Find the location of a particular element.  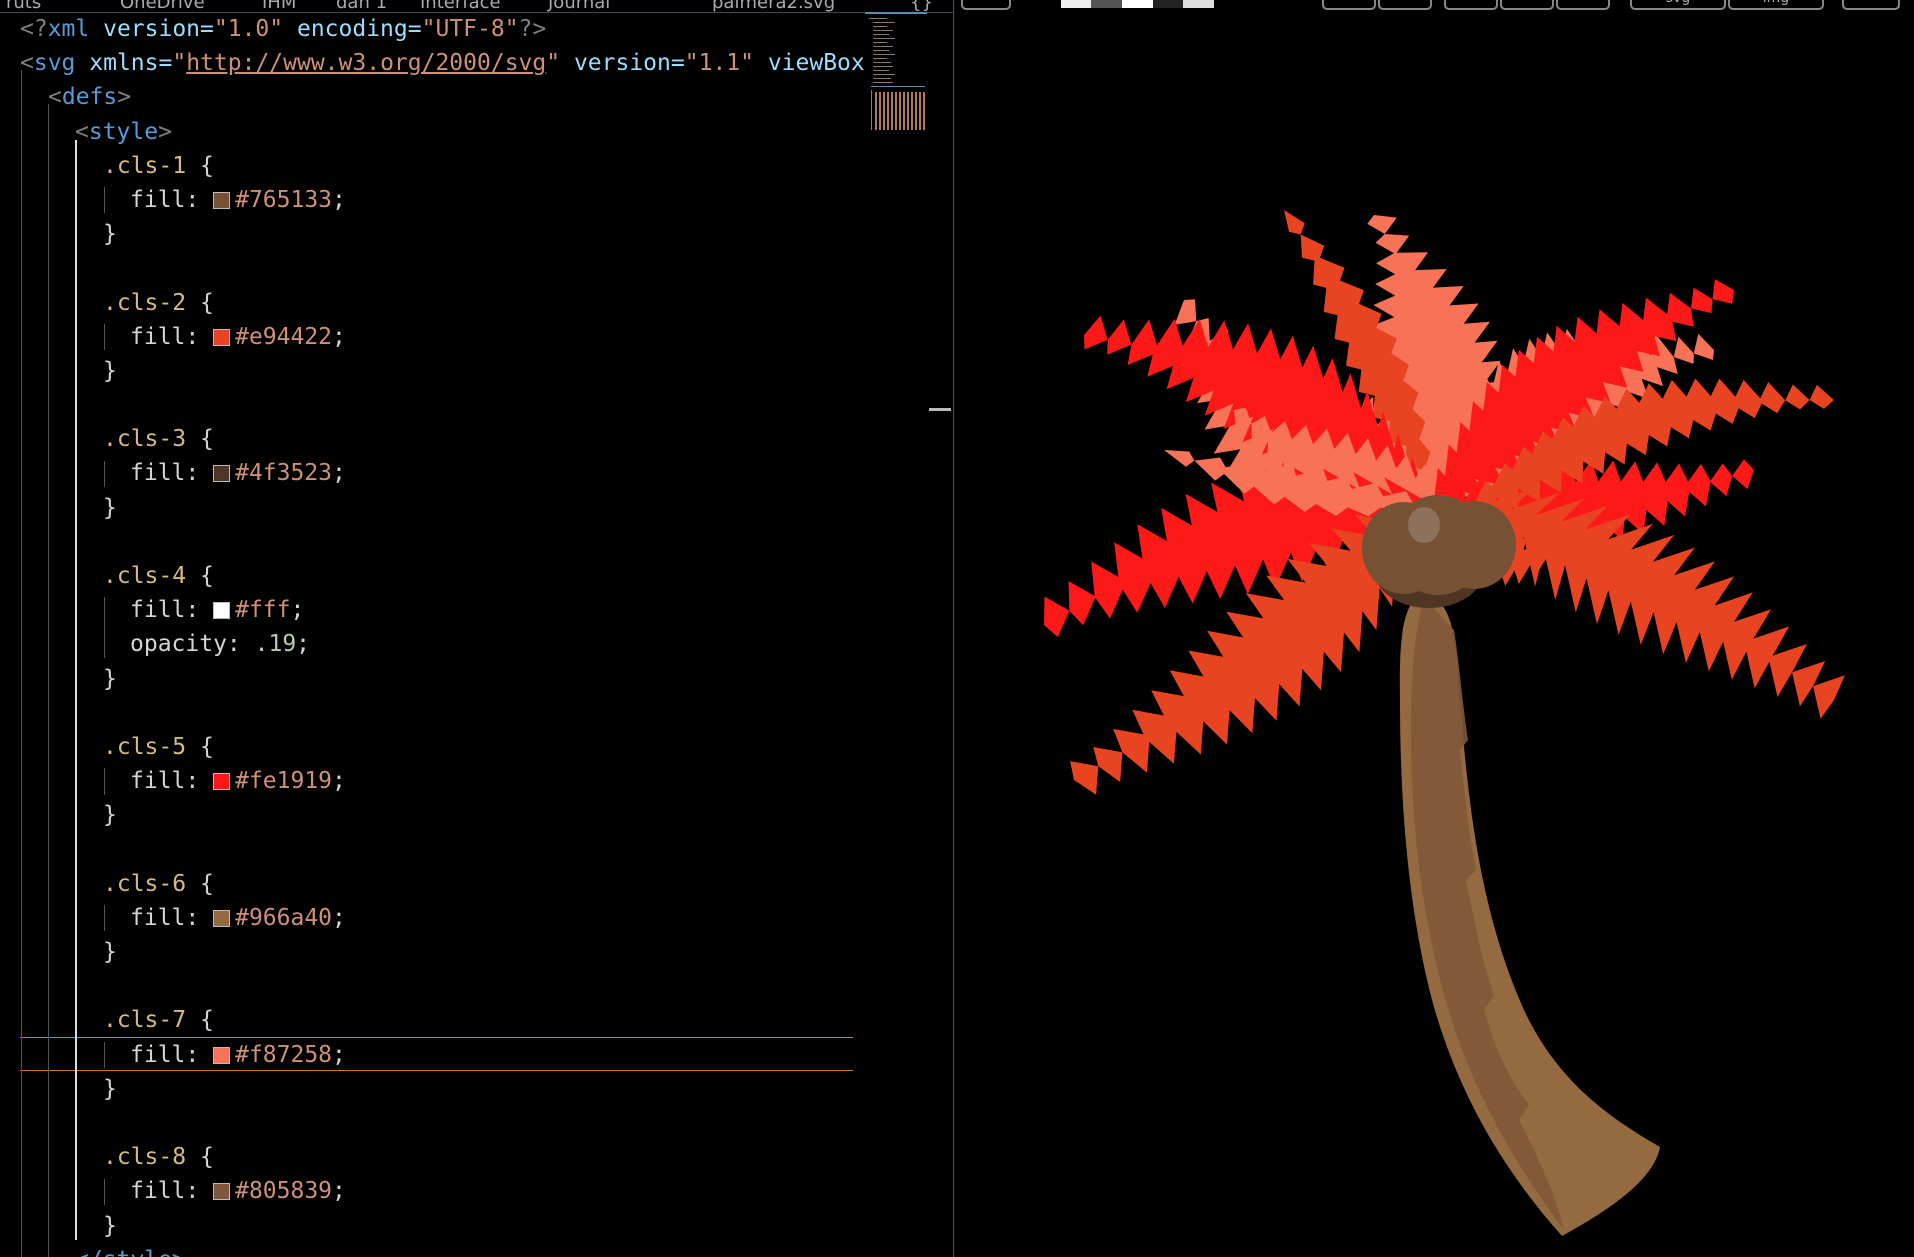

code-line: fill: #4f3523; is located at coordinates (430, 473).